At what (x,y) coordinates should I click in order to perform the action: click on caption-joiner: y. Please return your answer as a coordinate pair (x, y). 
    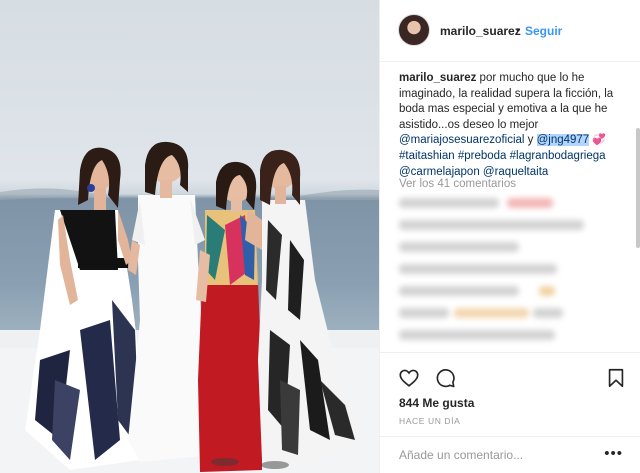
    Looking at the image, I should click on (530, 140).